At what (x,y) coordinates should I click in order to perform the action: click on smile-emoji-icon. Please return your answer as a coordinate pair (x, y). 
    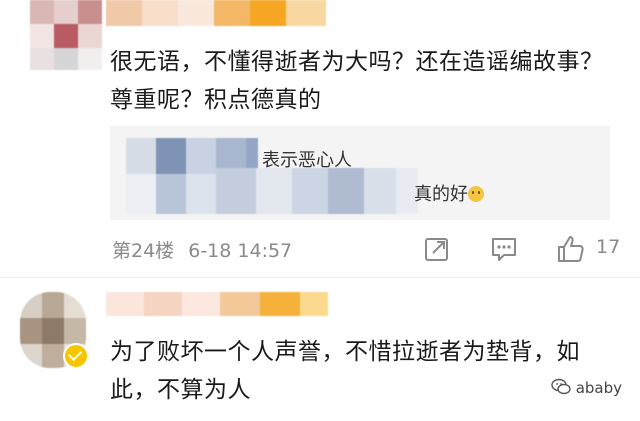
    Looking at the image, I should click on (476, 194).